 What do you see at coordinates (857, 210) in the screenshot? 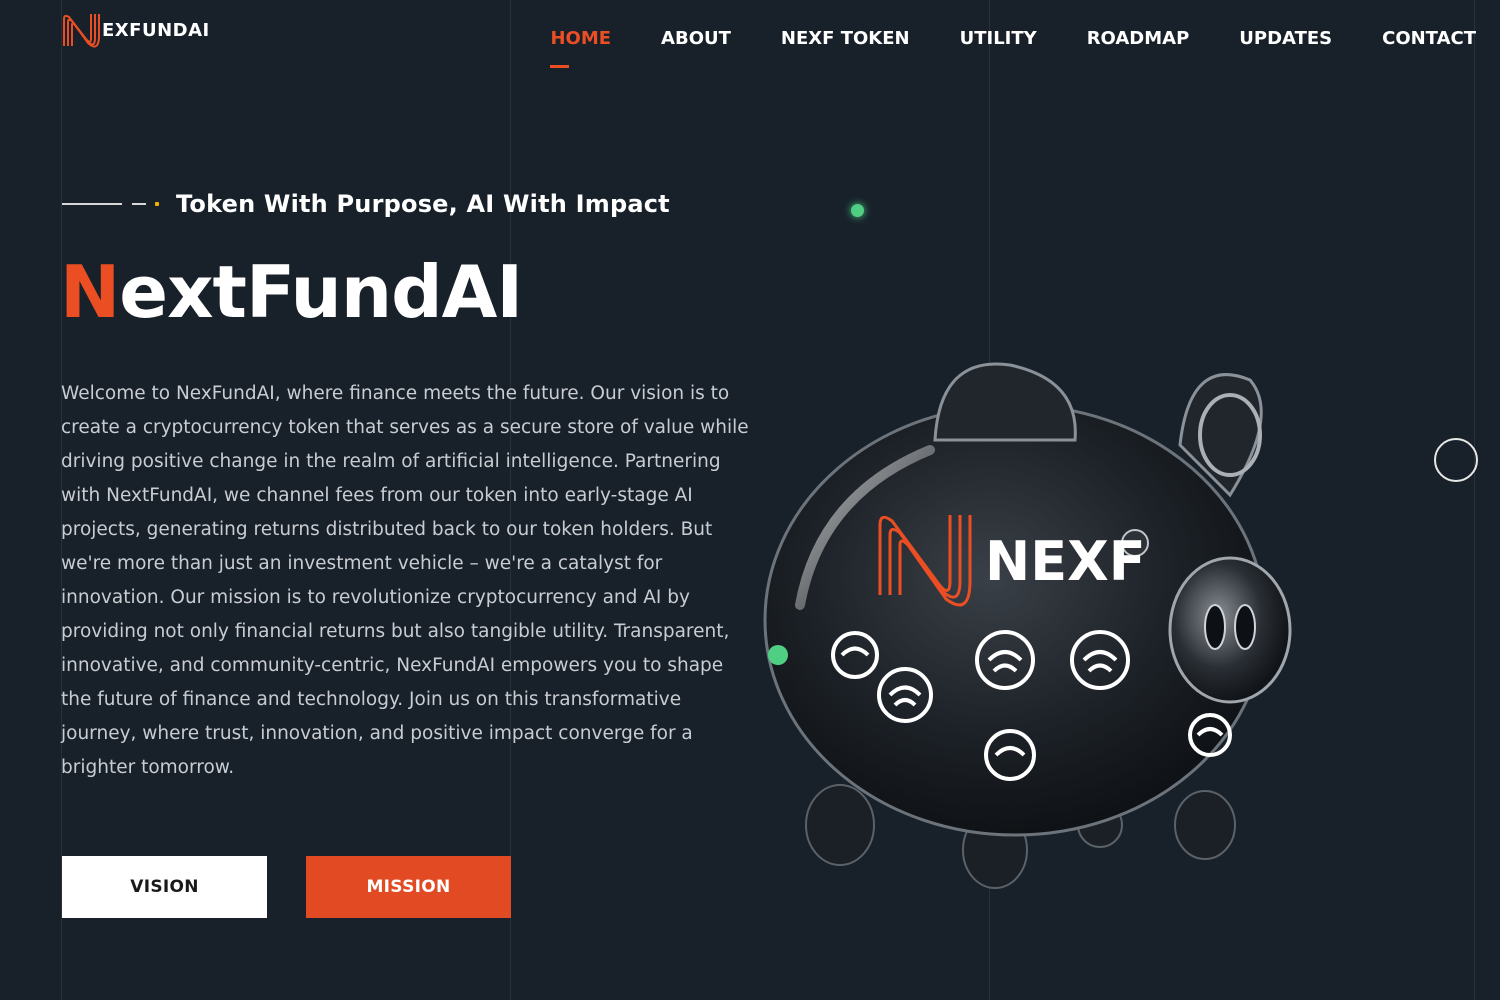
I see `green-glow-dot` at bounding box center [857, 210].